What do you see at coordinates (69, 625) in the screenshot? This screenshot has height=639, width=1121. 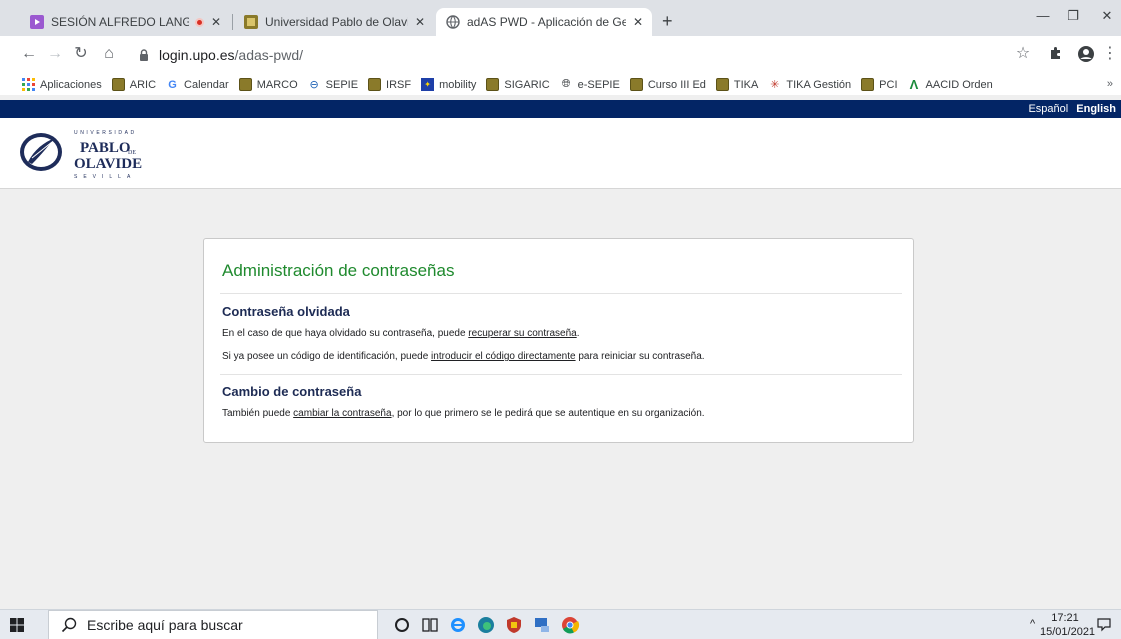 I see `search-icon` at bounding box center [69, 625].